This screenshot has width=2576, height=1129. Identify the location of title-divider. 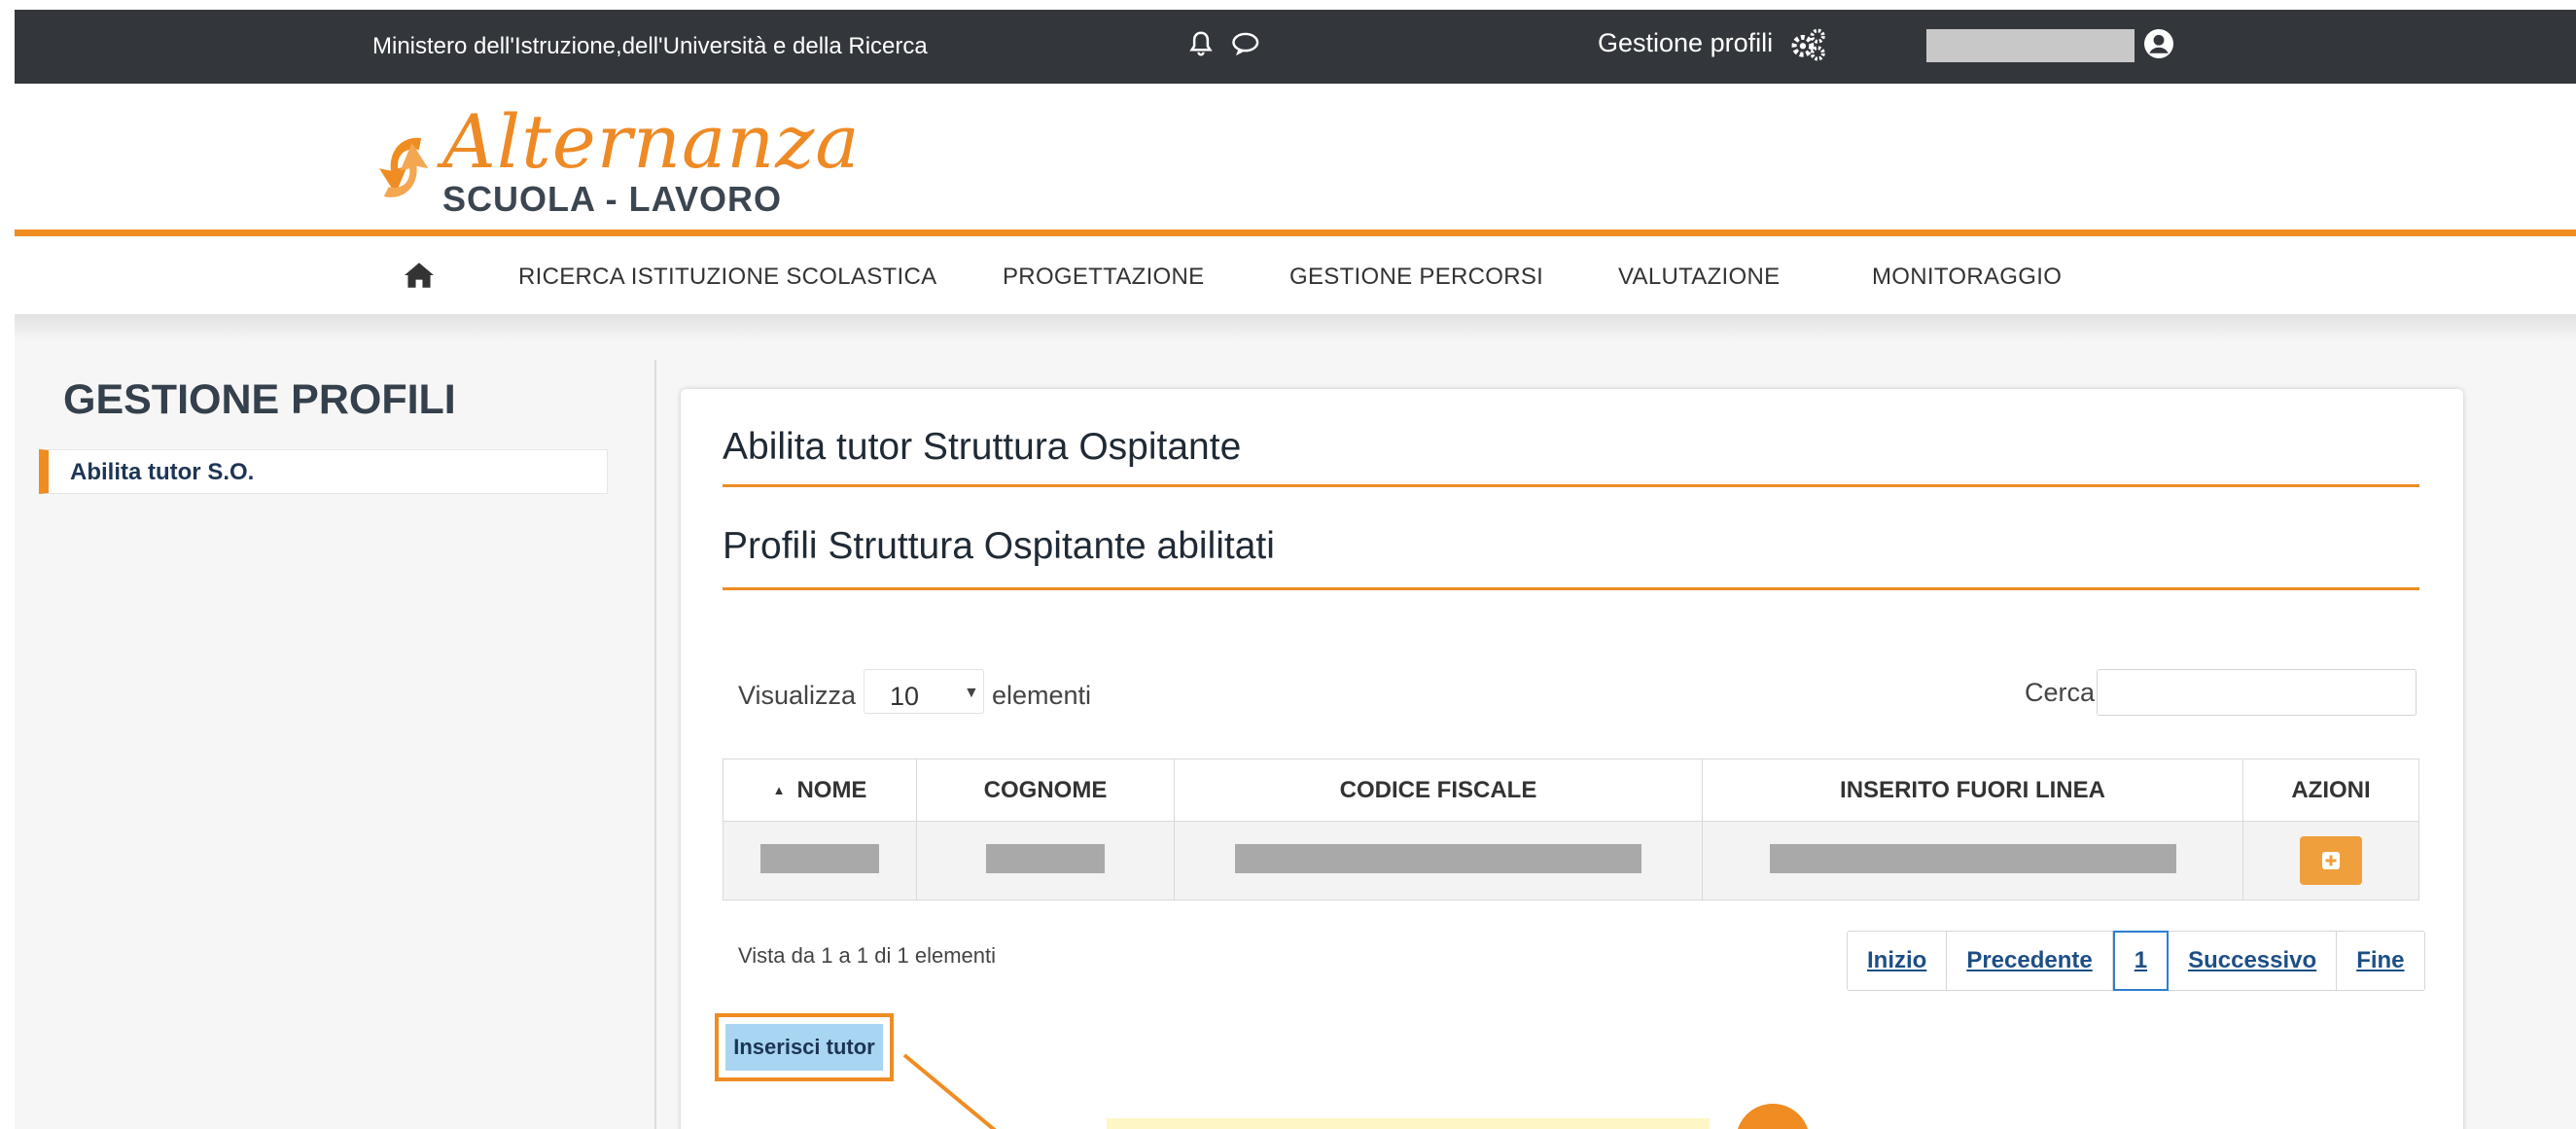
(1571, 485).